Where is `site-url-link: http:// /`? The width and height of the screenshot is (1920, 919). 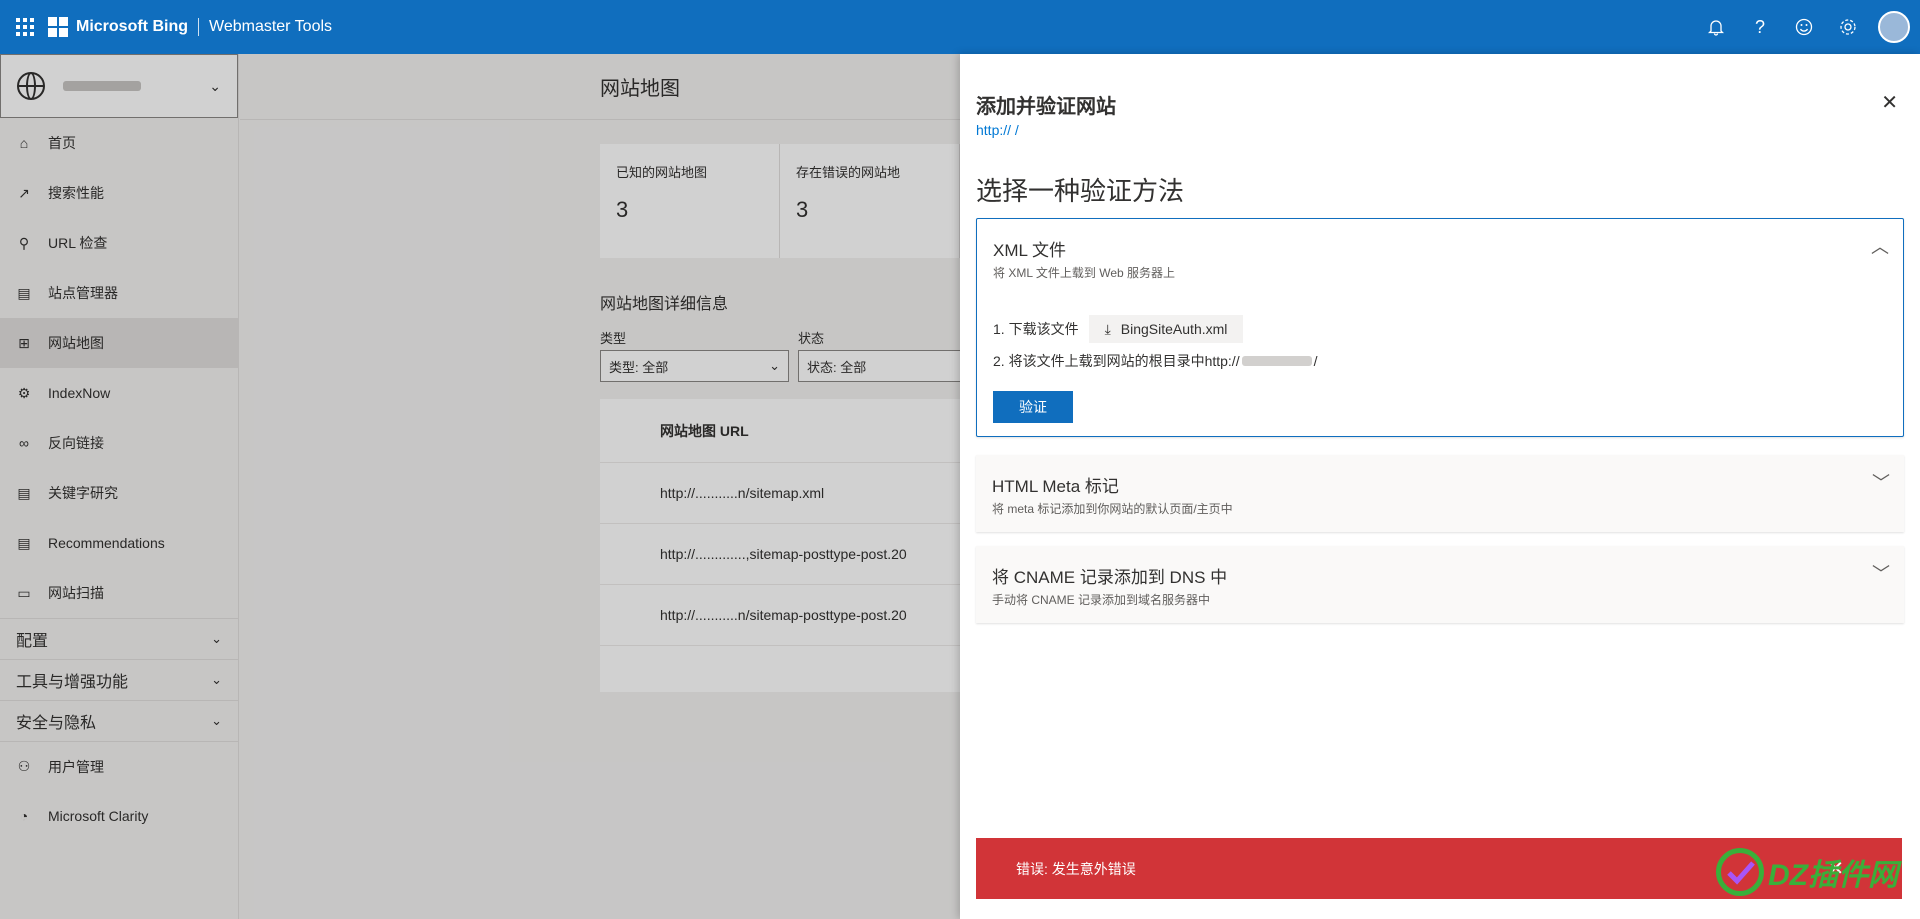
site-url-link: http:// / is located at coordinates (997, 130).